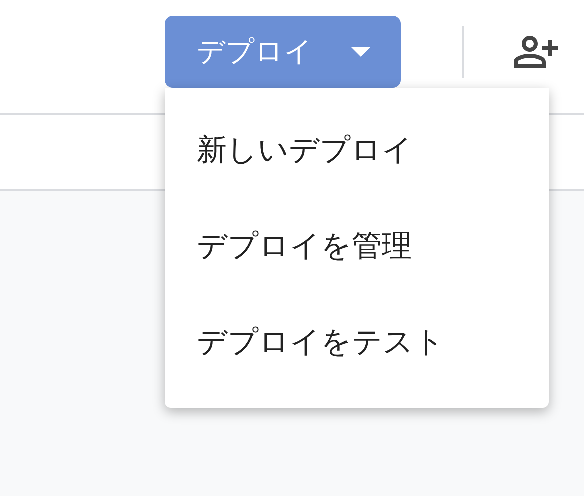  I want to click on menu-item: デプロイをテスト, so click(357, 342).